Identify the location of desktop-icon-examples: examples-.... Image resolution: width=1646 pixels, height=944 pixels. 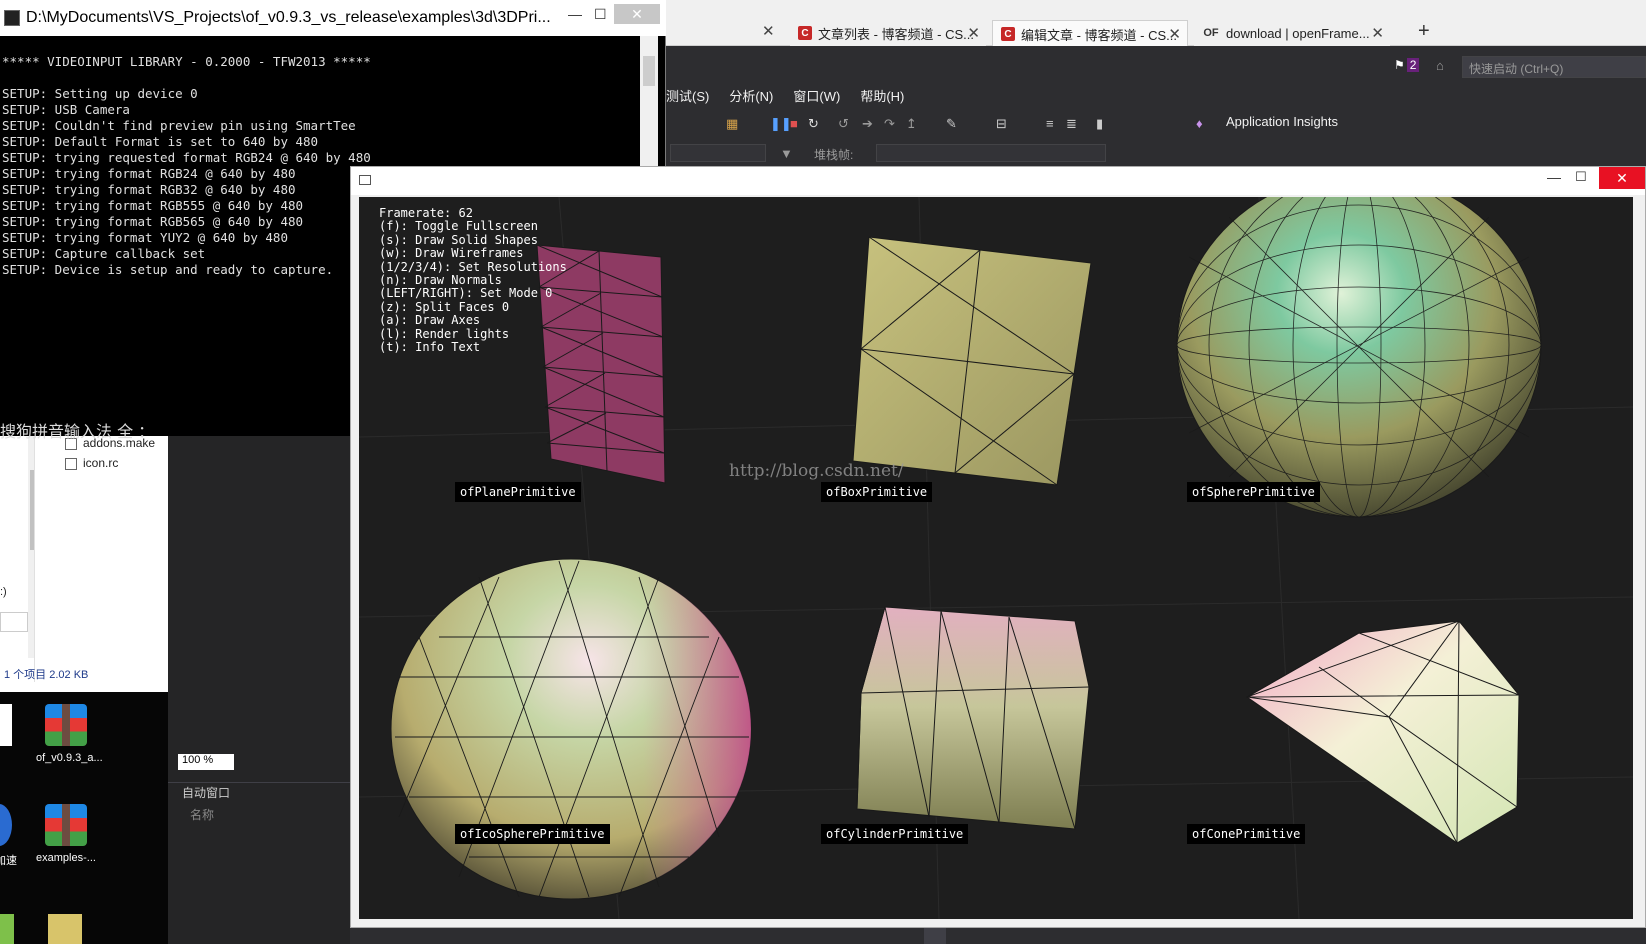
(66, 834).